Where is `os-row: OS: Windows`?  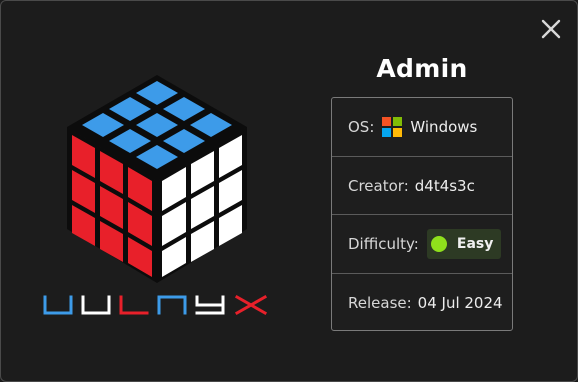 os-row: OS: Windows is located at coordinates (422, 127).